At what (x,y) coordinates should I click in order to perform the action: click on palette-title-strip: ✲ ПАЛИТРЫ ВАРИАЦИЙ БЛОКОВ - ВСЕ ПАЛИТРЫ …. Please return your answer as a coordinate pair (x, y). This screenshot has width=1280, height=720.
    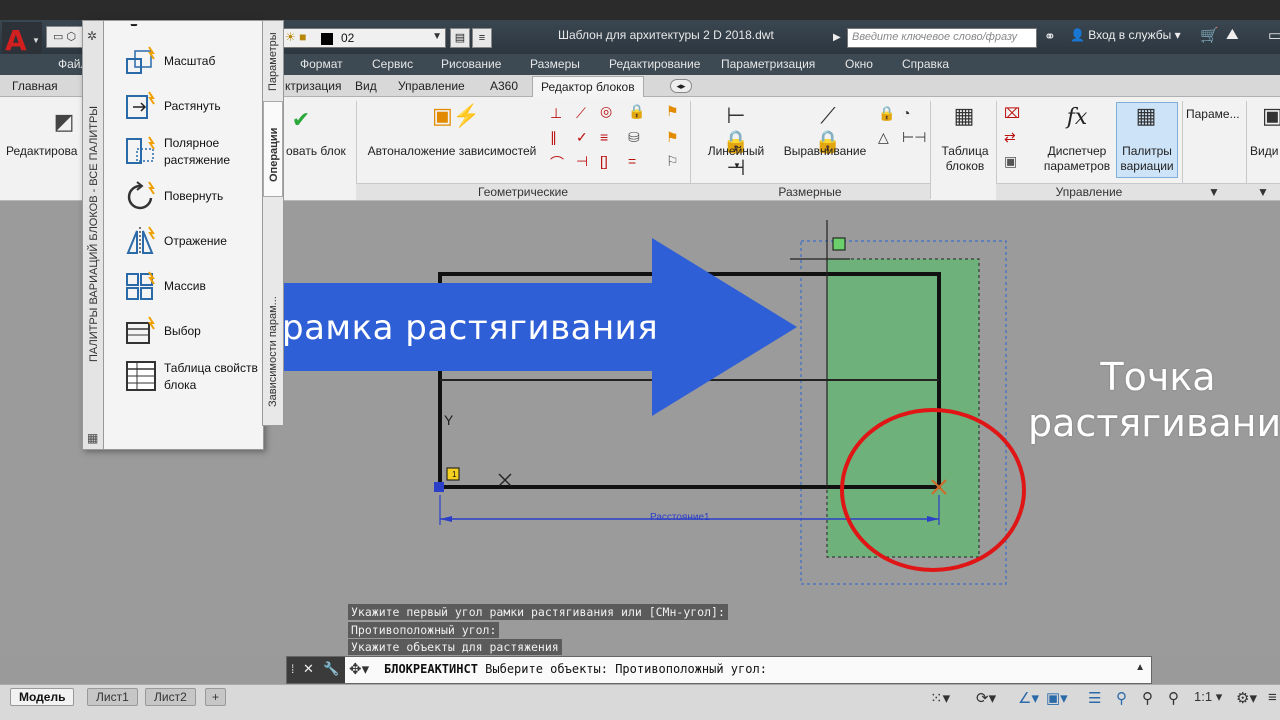
    Looking at the image, I should click on (93, 235).